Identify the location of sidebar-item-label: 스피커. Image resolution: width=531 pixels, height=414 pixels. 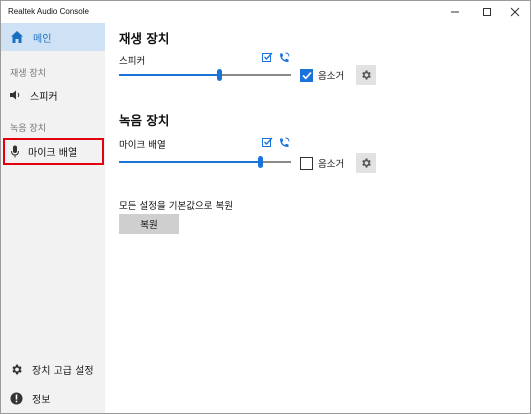
(44, 97).